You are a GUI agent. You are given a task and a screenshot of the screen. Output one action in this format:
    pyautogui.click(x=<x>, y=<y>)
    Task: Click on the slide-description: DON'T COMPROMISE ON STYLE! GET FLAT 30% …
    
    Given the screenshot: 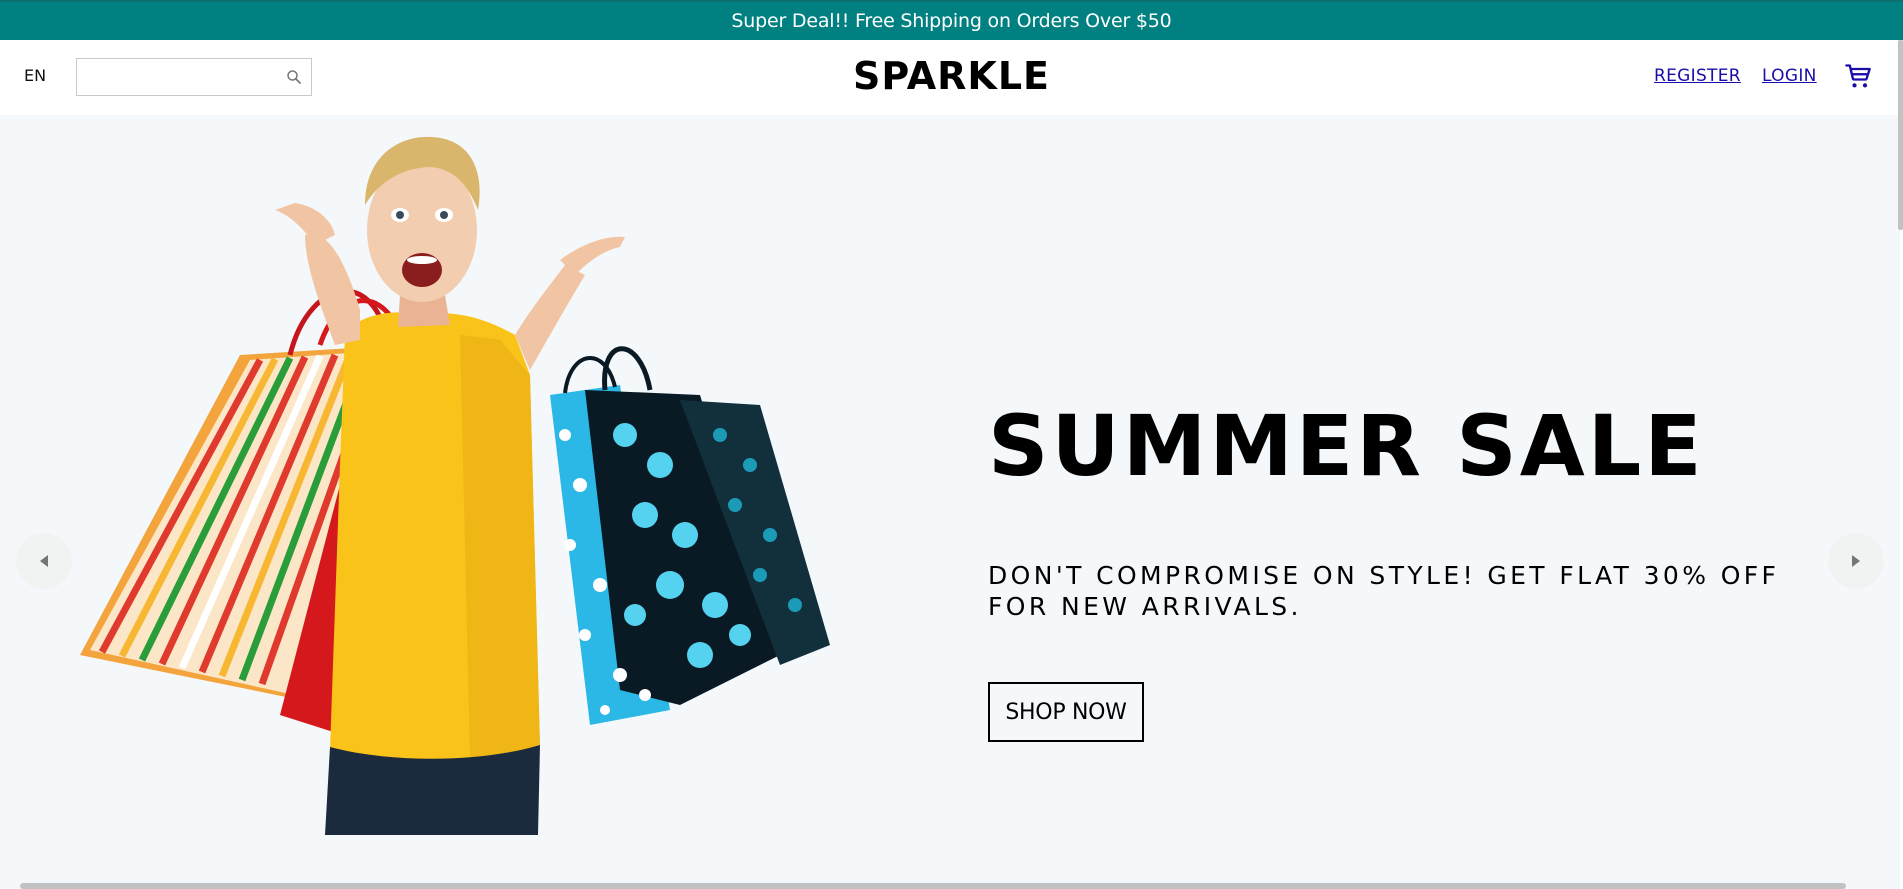 What is the action you would take?
    pyautogui.click(x=1384, y=591)
    